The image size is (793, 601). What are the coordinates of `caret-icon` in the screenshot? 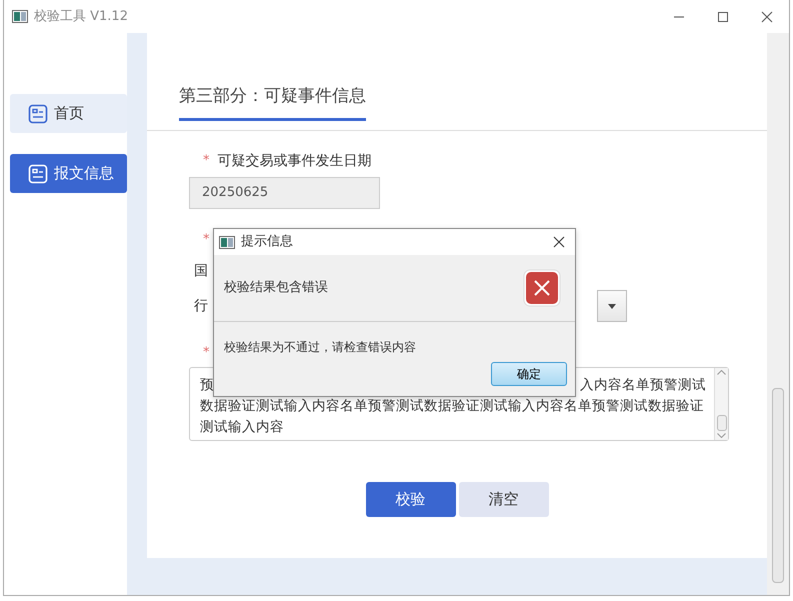 It's located at (612, 306).